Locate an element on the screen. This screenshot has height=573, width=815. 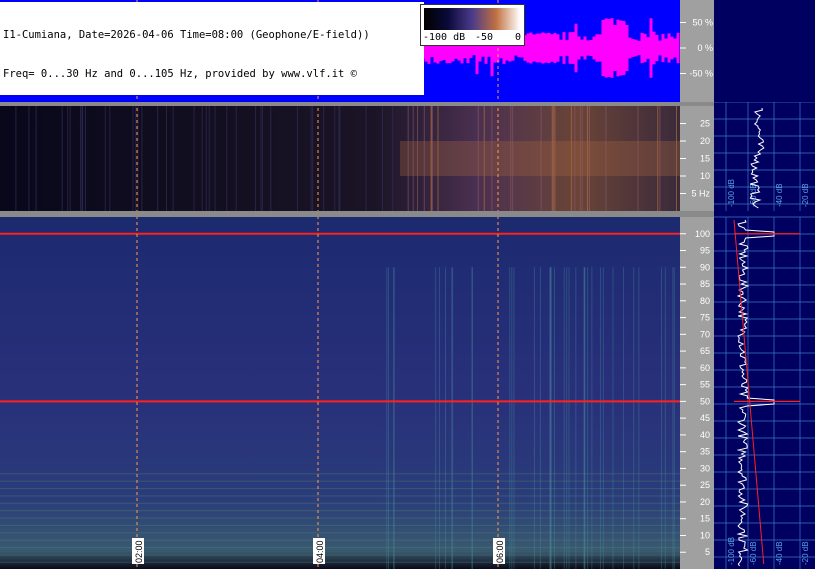
time-label-group: 04:00 is located at coordinates (319, 551).